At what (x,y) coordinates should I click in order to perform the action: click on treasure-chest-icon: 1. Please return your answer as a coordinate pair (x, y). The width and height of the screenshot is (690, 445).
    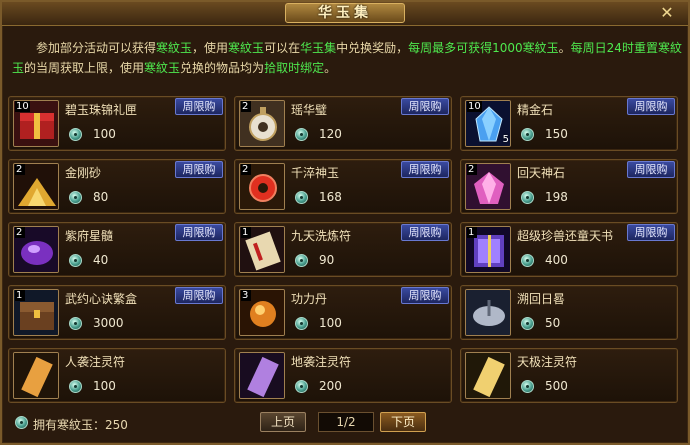
    Looking at the image, I should click on (36, 312).